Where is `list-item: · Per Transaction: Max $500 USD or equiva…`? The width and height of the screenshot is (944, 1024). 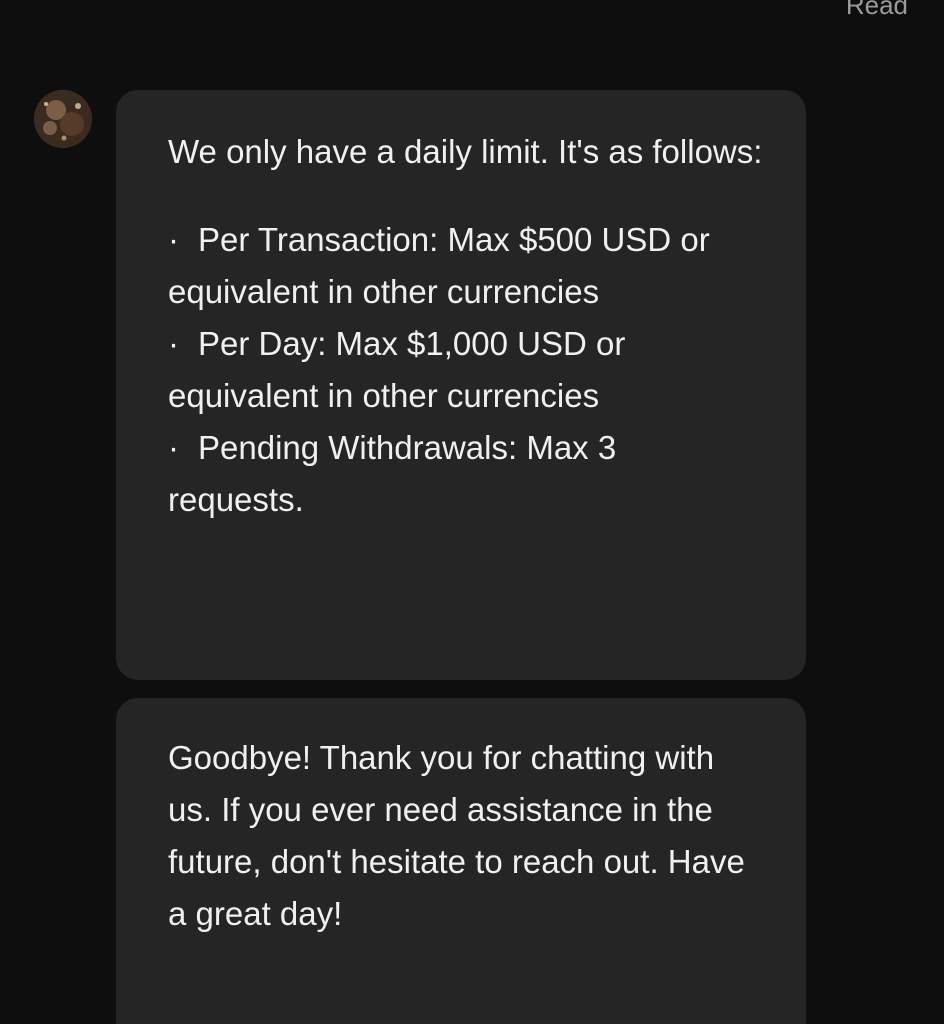
list-item: · Per Transaction: Max $500 USD or equiva… is located at coordinates (462, 266).